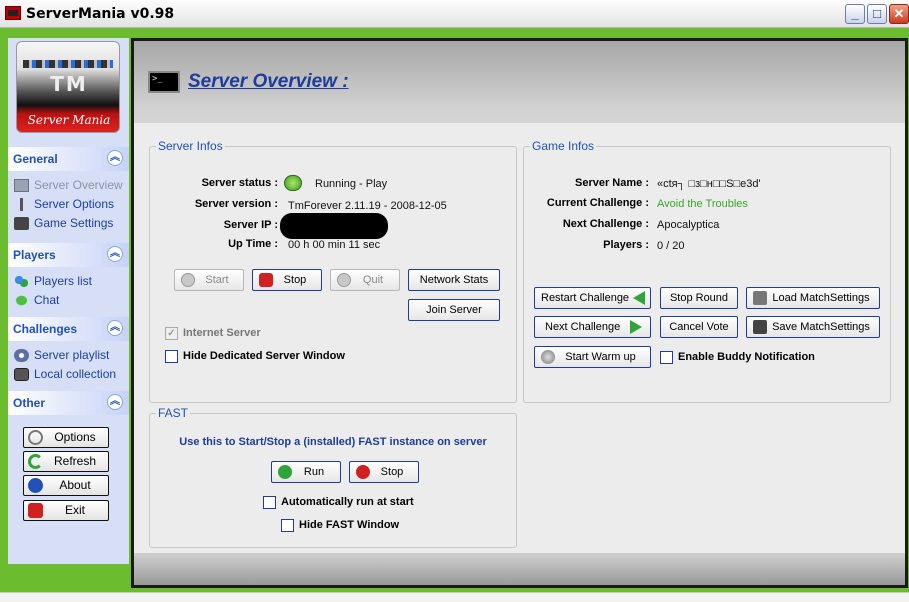 The width and height of the screenshot is (909, 602). I want to click on section-title: Other, so click(29, 403).